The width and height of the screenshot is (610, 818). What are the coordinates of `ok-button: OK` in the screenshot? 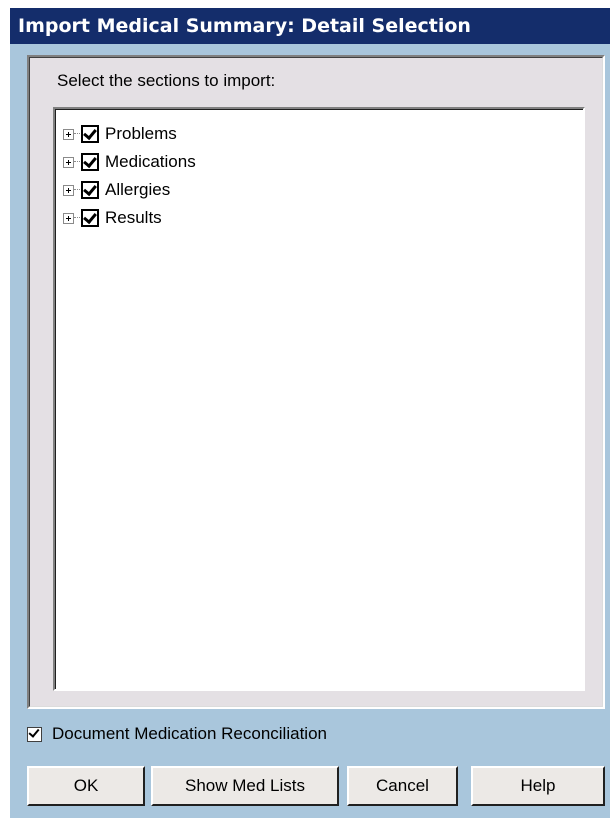 It's located at (86, 786).